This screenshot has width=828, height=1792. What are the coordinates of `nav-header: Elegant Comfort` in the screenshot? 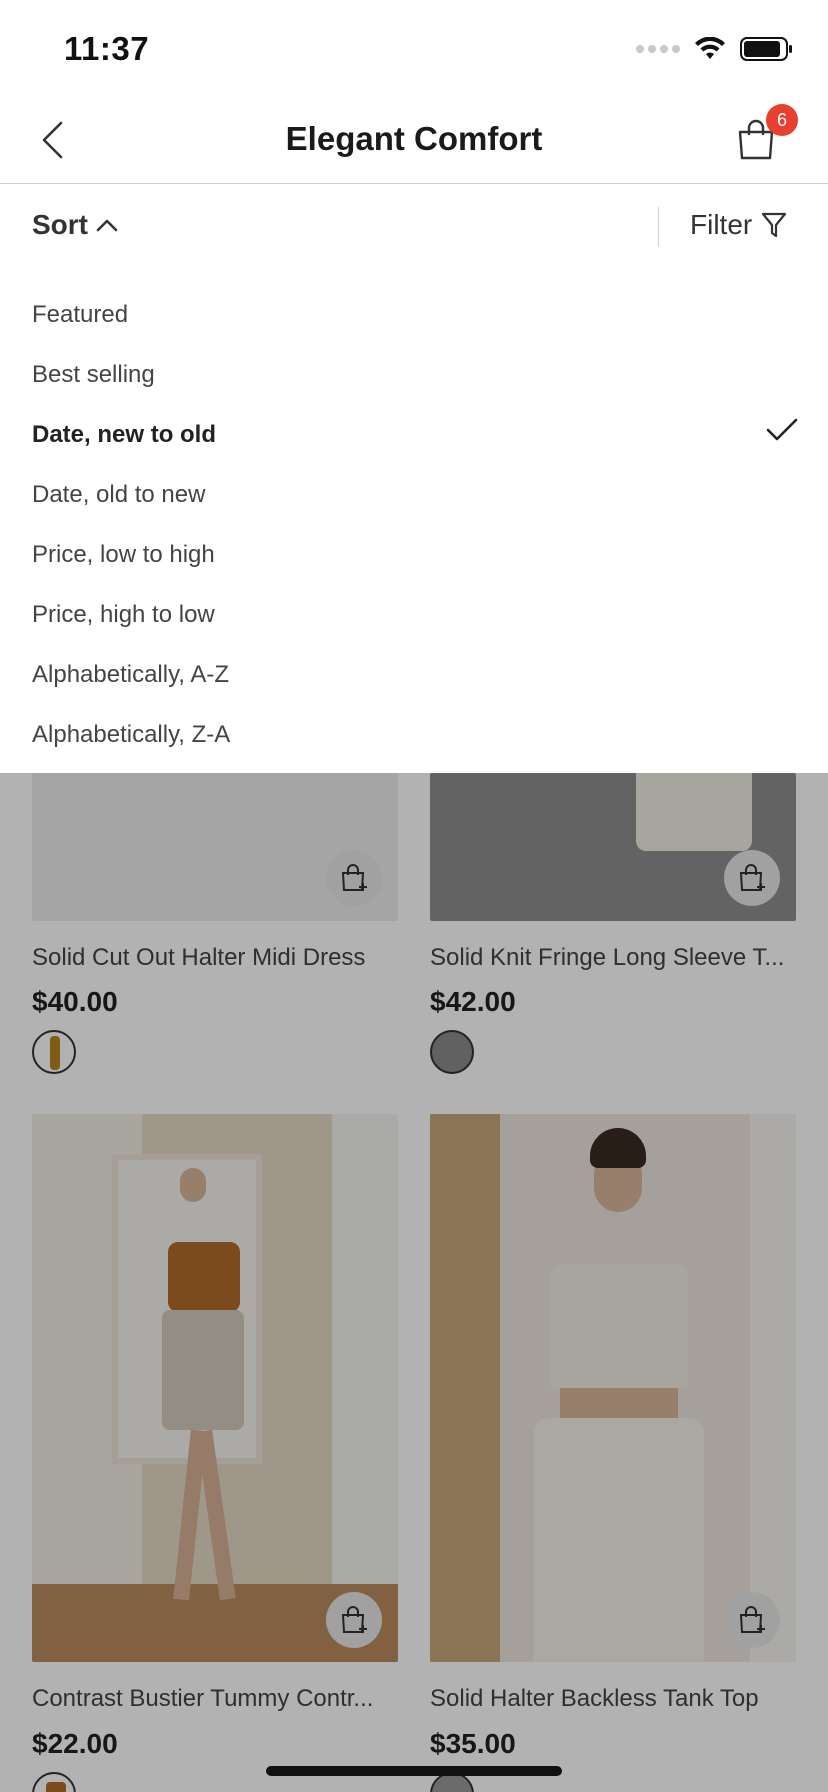 It's located at (414, 140).